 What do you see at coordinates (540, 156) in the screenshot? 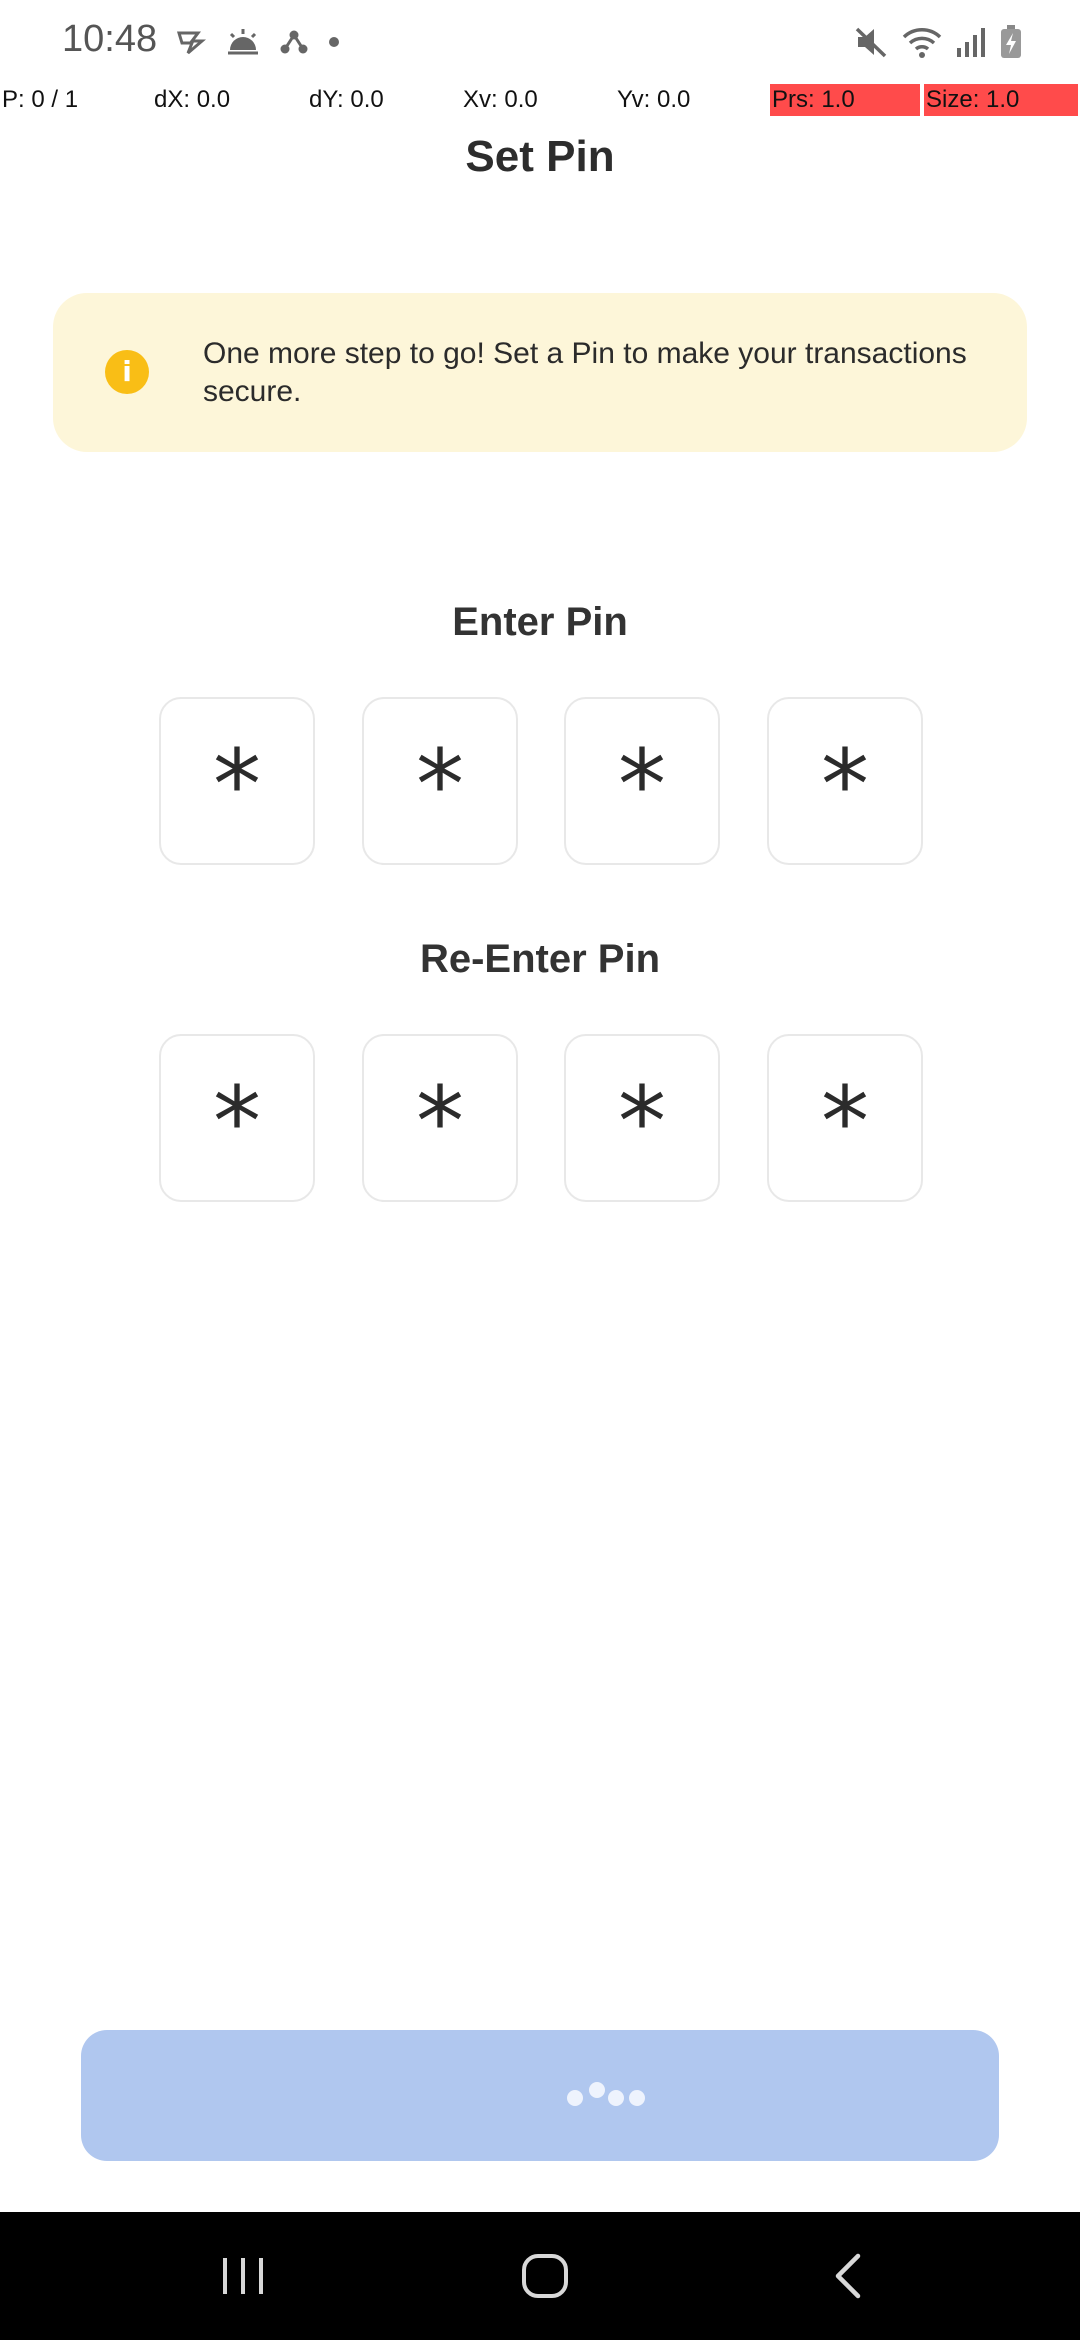
I see `page-title: Set Pin` at bounding box center [540, 156].